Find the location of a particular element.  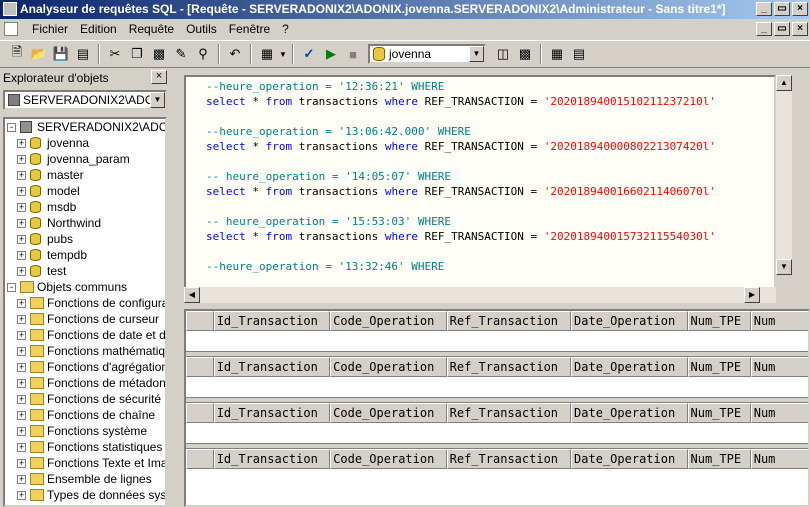

tree-item: + tempdb is located at coordinates (85, 255).